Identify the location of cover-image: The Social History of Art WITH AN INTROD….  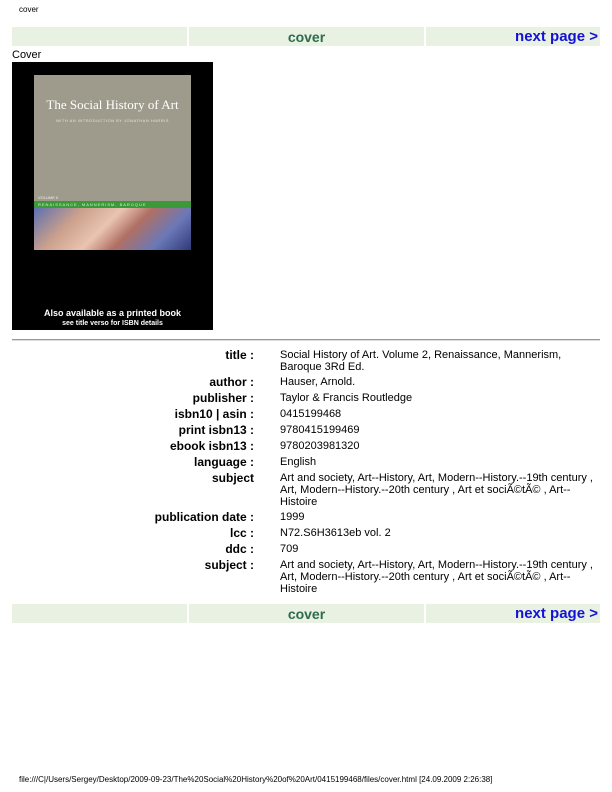
(112, 196).